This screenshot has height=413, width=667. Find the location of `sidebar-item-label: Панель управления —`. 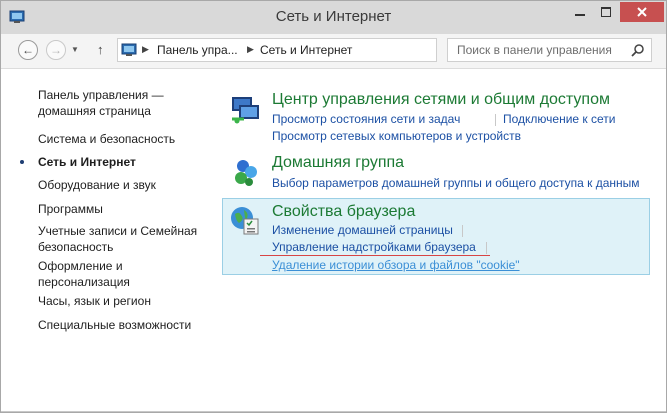

sidebar-item-label: Панель управления — is located at coordinates (101, 95).